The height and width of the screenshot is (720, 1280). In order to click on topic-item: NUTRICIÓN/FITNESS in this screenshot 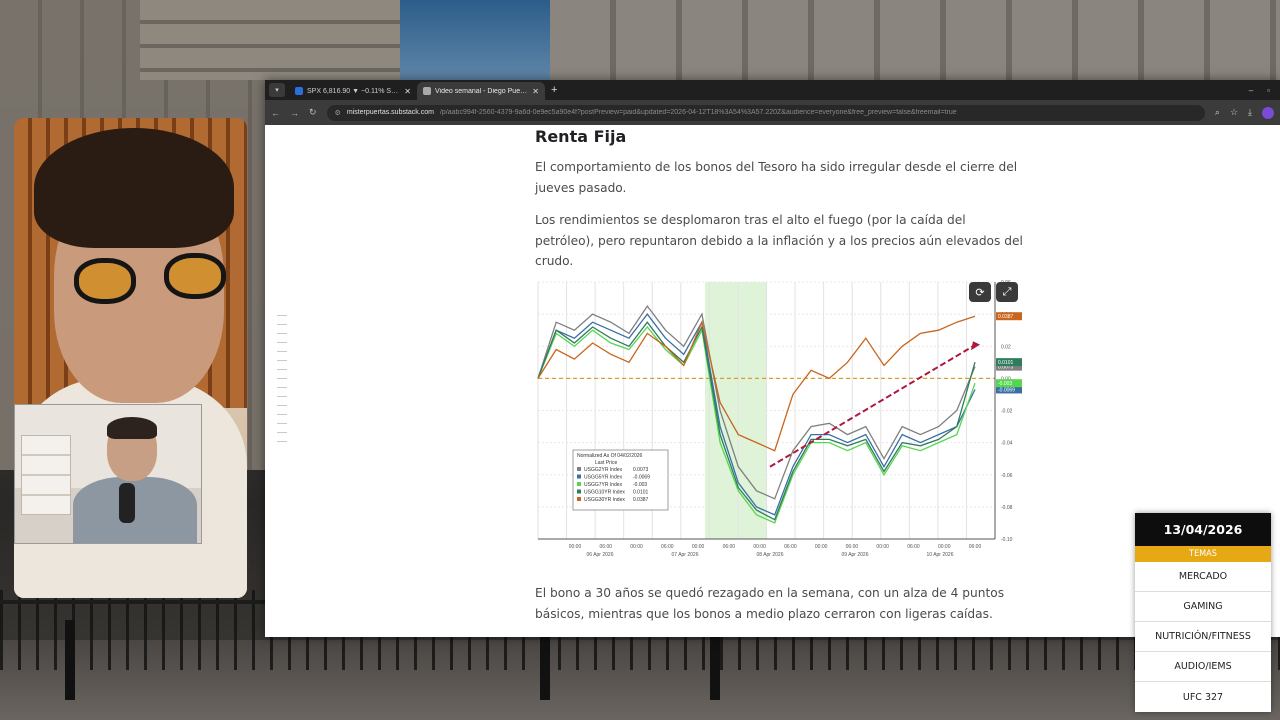, I will do `click(1203, 637)`.